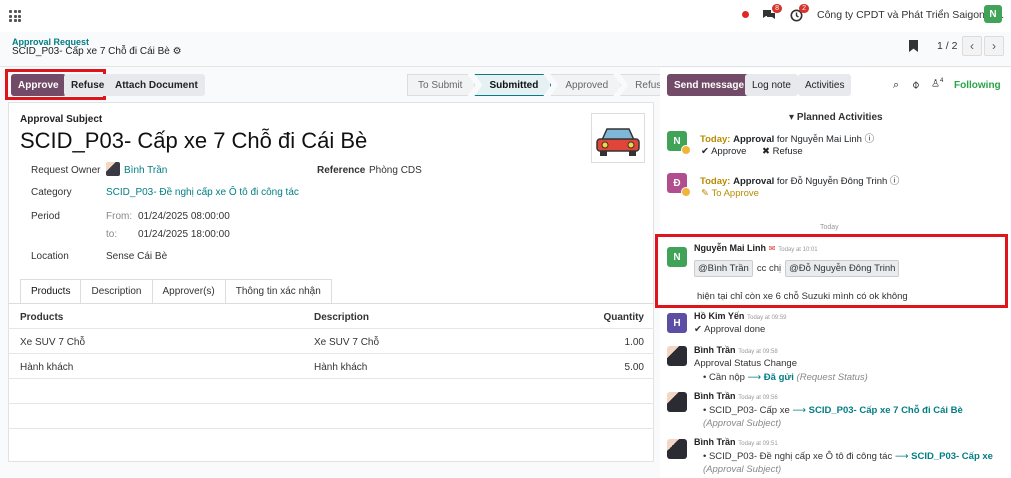  What do you see at coordinates (623, 317) in the screenshot?
I see `column-header: Quantity` at bounding box center [623, 317].